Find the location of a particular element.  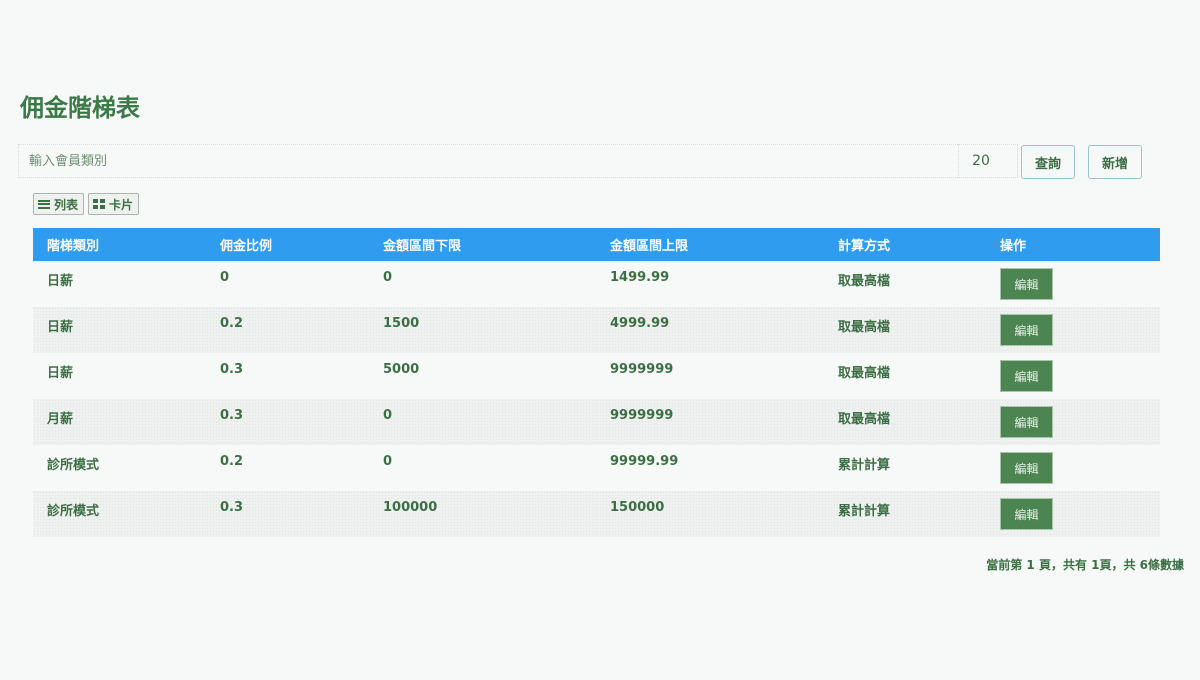

card-view-button: 卡片 is located at coordinates (113, 204).